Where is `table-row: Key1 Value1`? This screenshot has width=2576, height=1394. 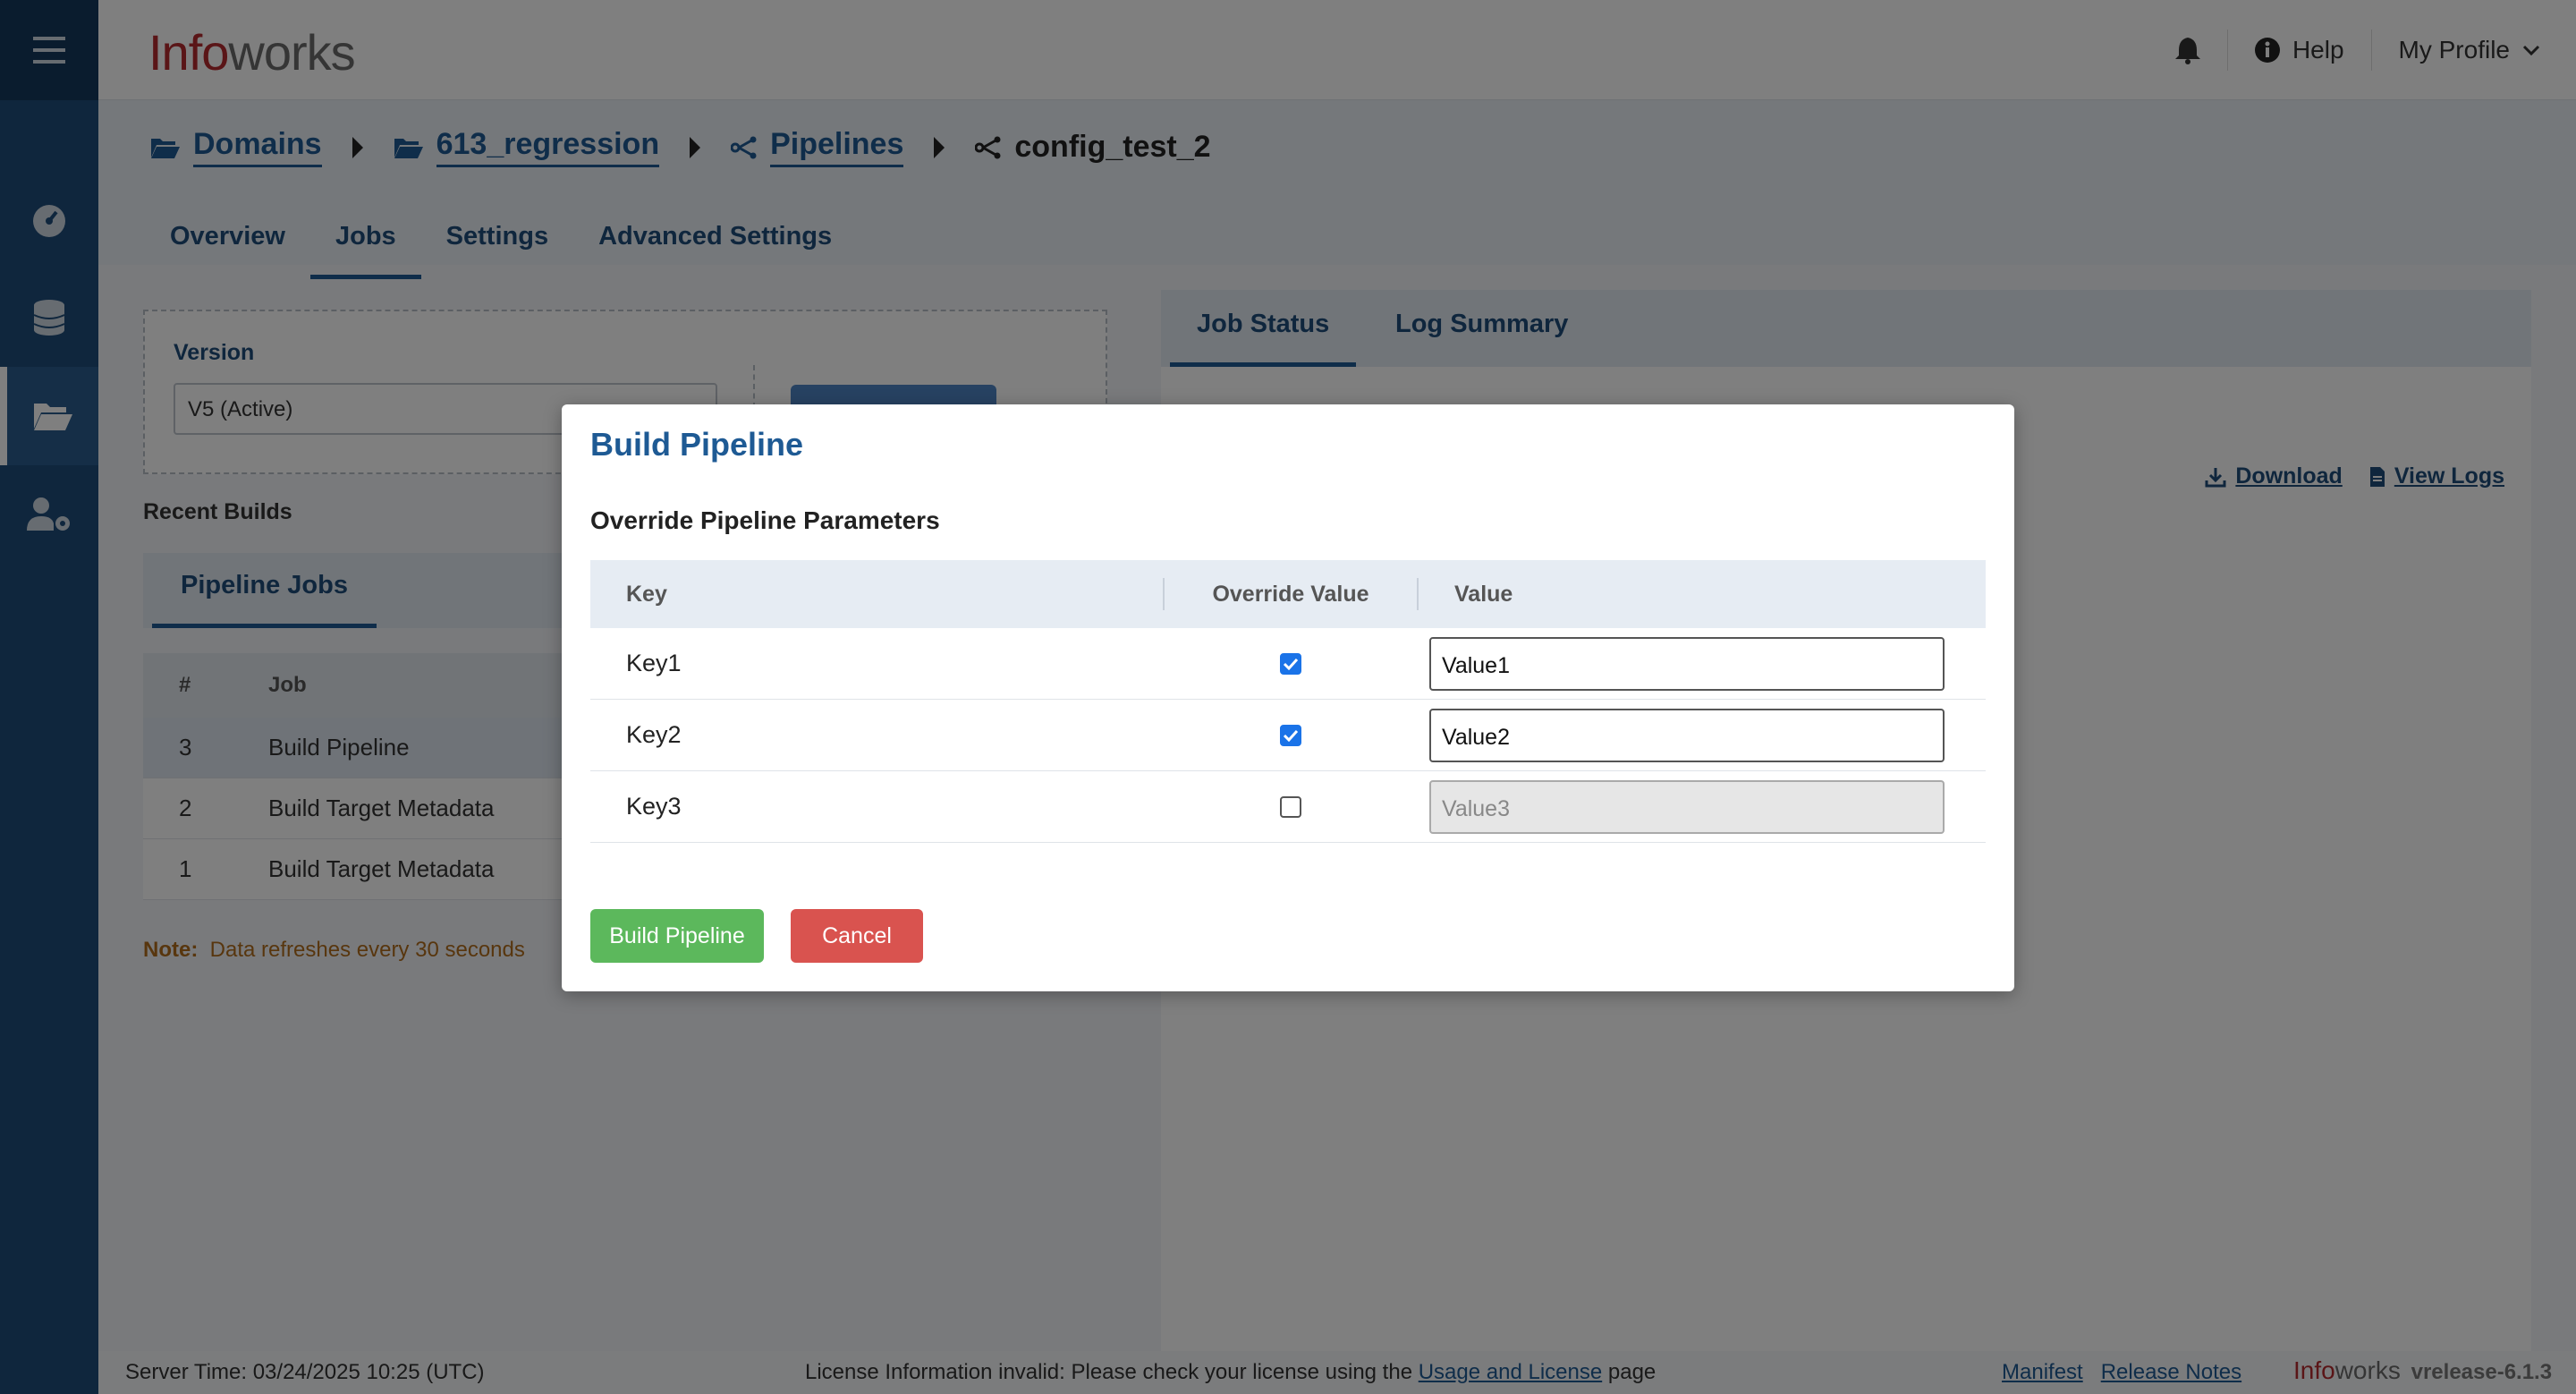 table-row: Key1 Value1 is located at coordinates (1288, 664).